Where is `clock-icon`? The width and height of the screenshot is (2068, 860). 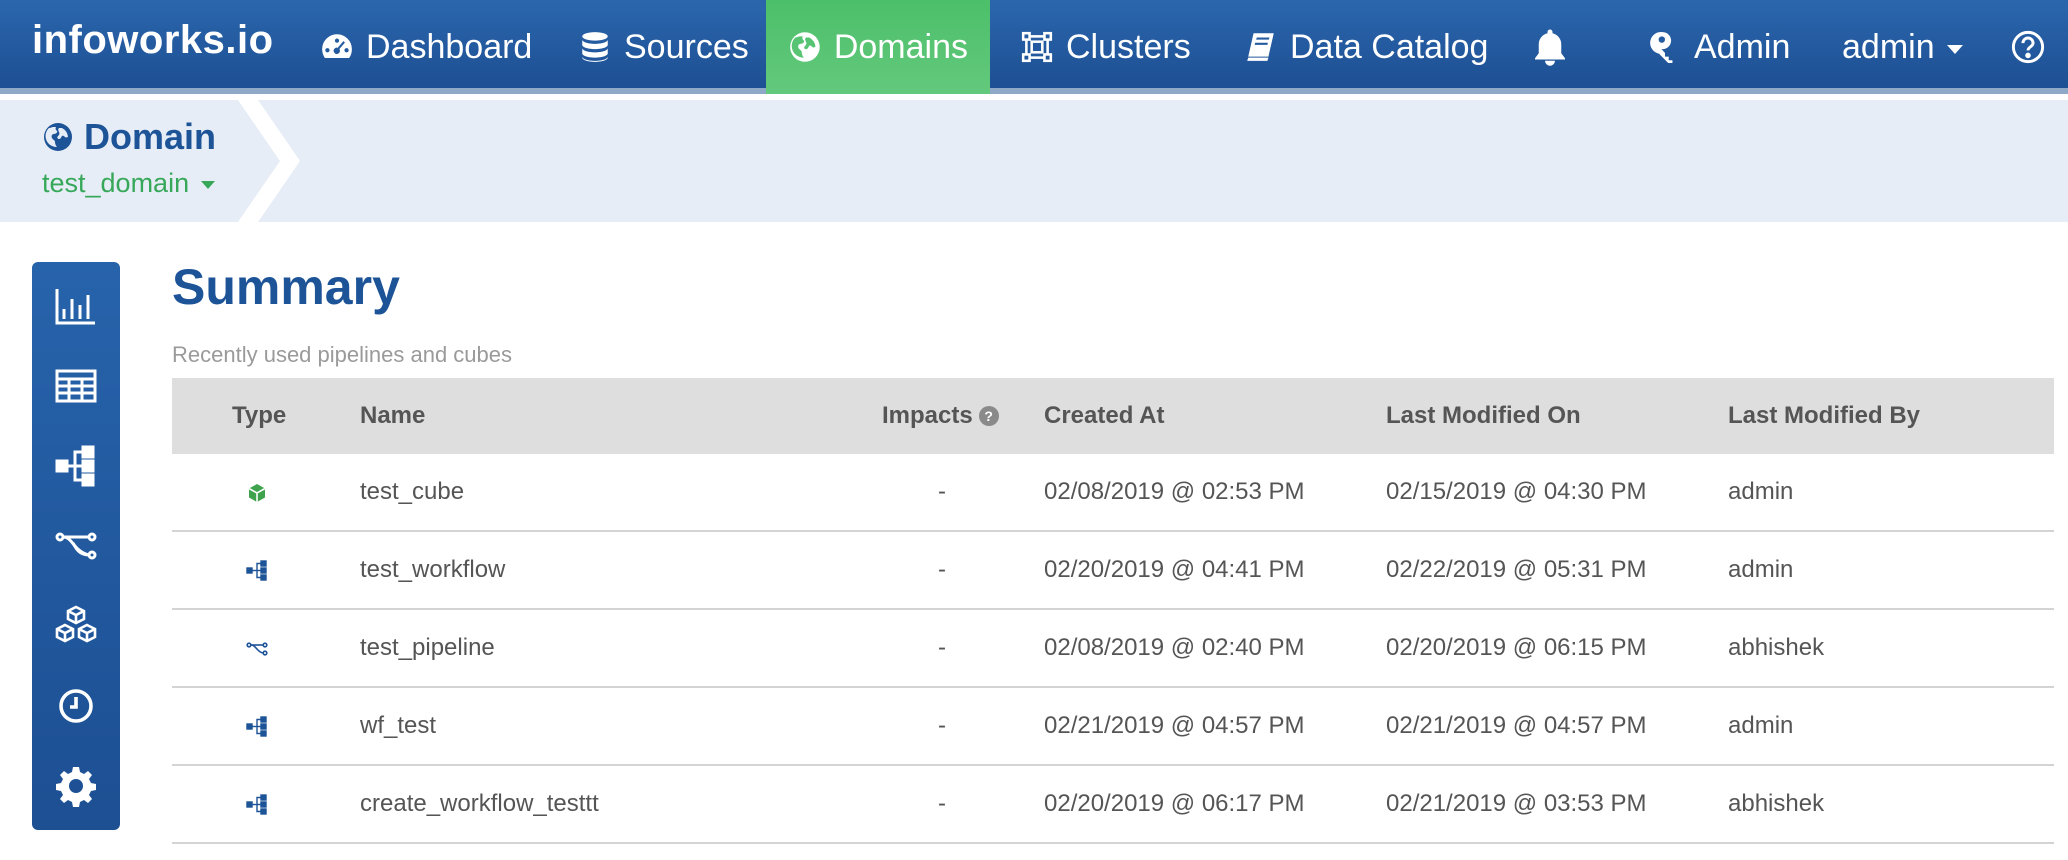
clock-icon is located at coordinates (76, 706).